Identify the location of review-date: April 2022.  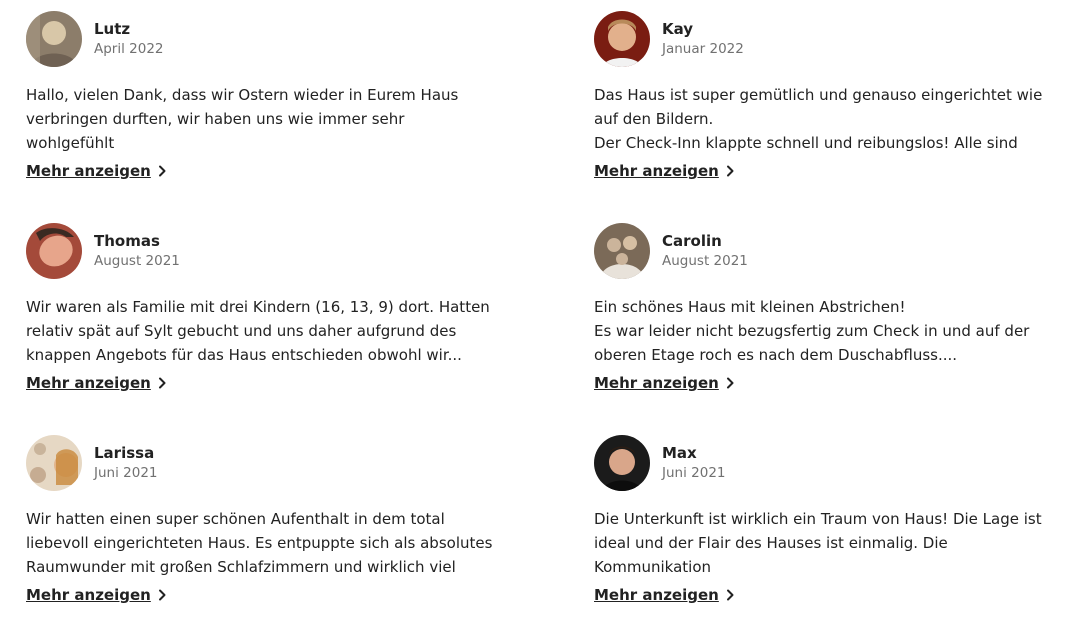
(129, 49).